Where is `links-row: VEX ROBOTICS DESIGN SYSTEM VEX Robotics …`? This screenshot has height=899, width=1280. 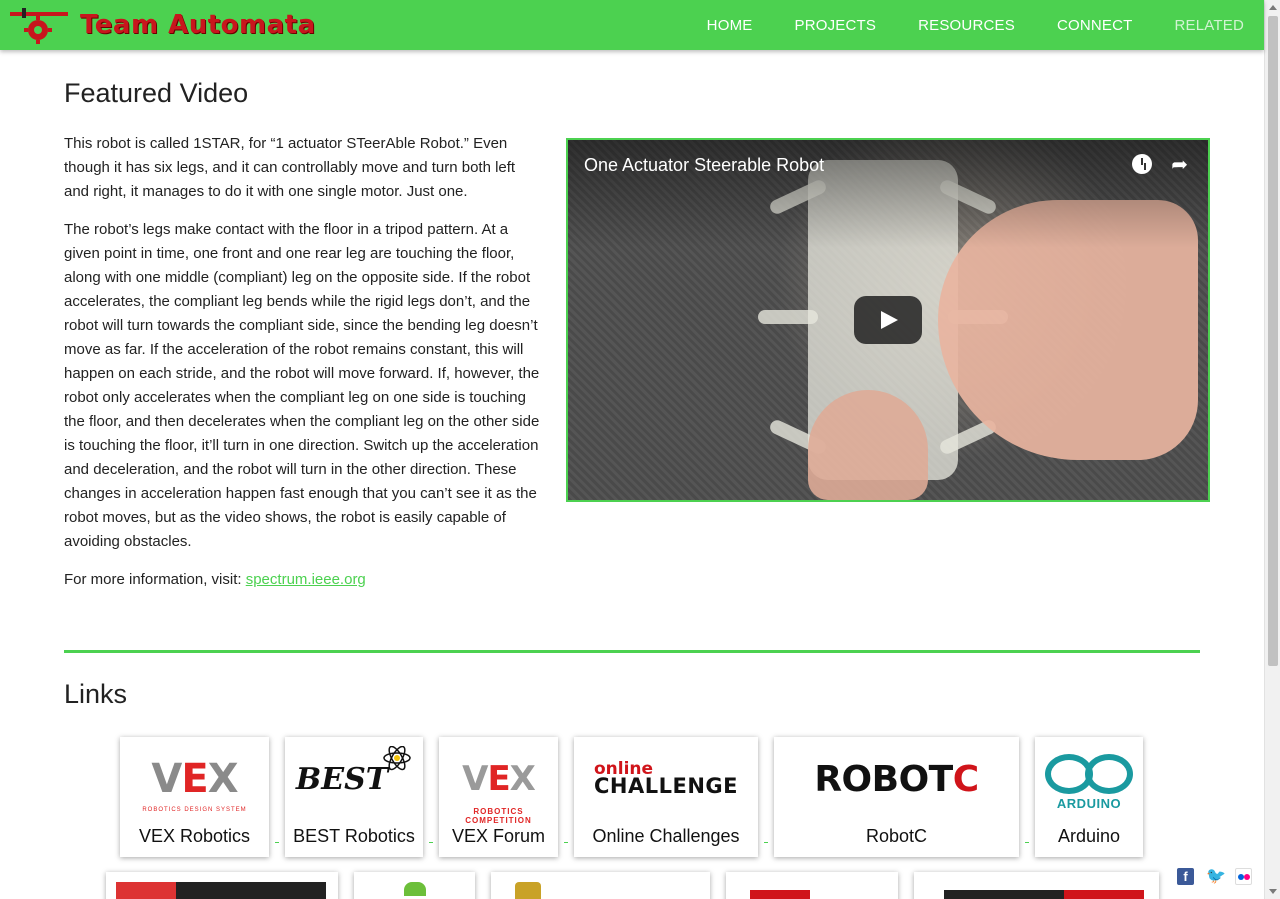
links-row: VEX ROBOTICS DESIGN SYSTEM VEX Robotics … is located at coordinates (639, 797).